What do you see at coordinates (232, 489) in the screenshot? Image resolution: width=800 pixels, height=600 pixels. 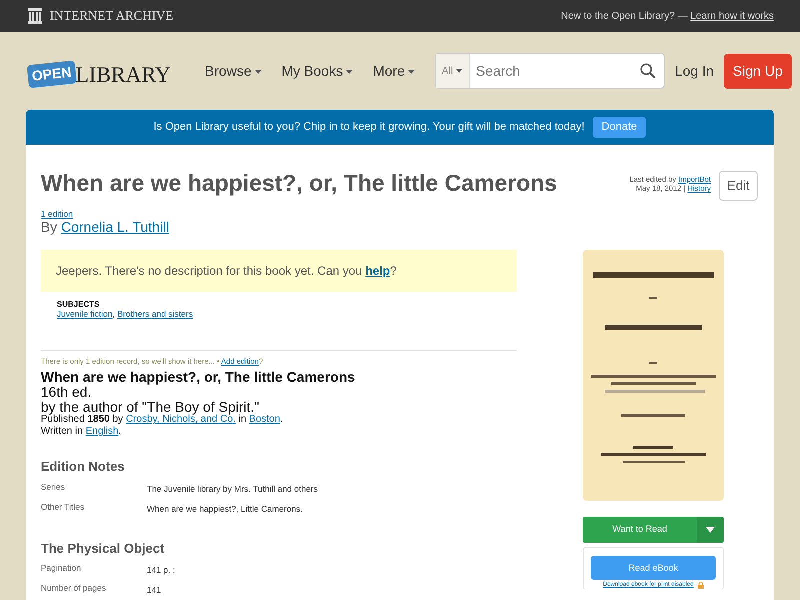 I see `field-value: The Juvenile library by Mrs. Tuthill and others` at bounding box center [232, 489].